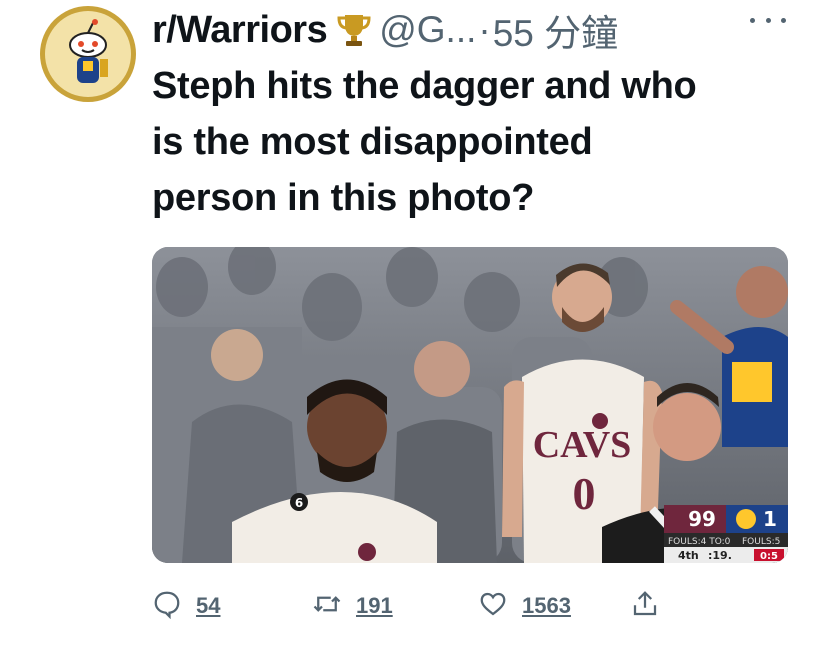  What do you see at coordinates (726, 534) in the screenshot?
I see `scorebug: 99 1 FOULS:4 TO:0 FOULS:5 4th :19. 0:5` at bounding box center [726, 534].